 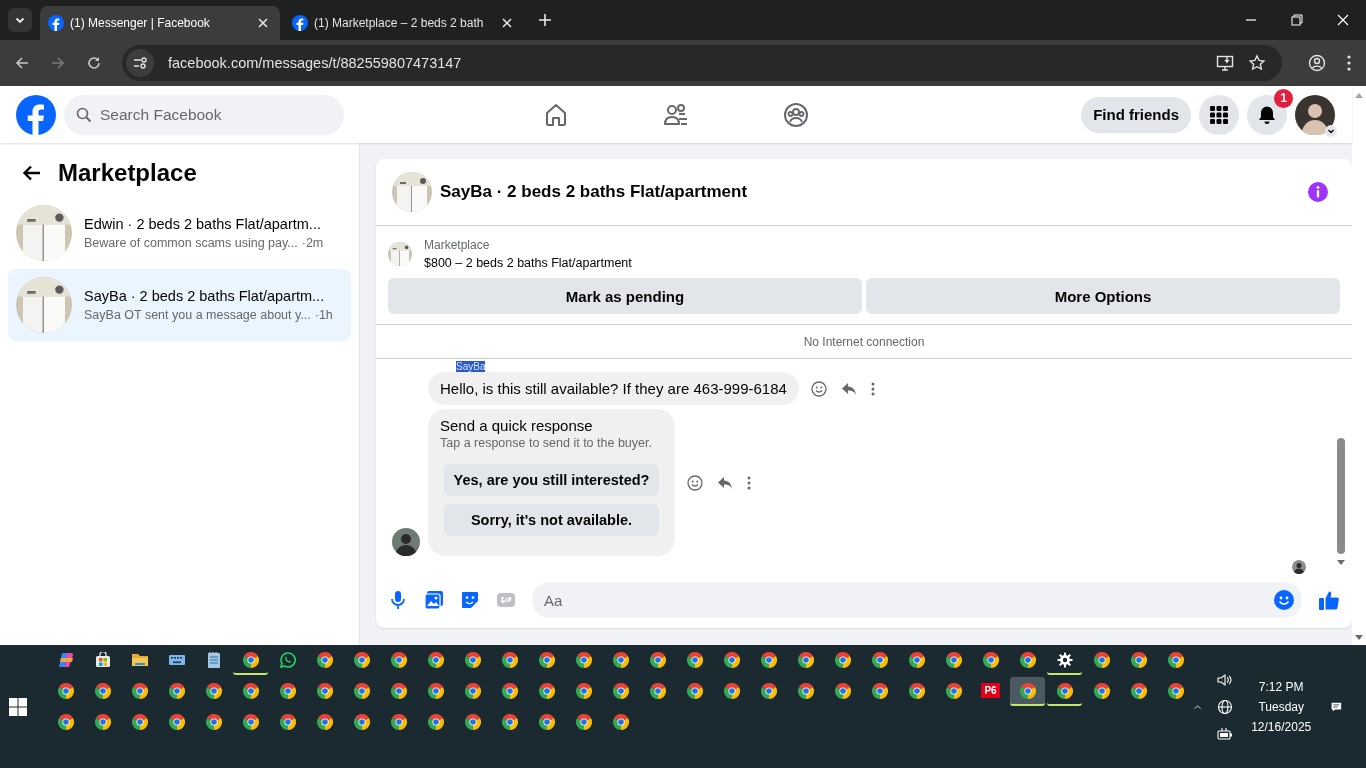 I want to click on site-settings-icon, so click(x=140, y=63).